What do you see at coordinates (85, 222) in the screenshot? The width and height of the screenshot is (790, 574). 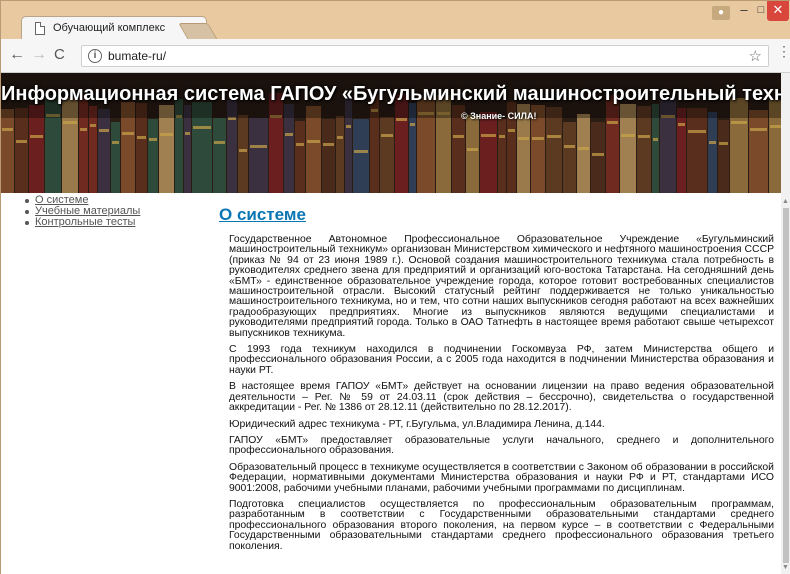 I see `nav-link-tests: Контрольные тесты` at bounding box center [85, 222].